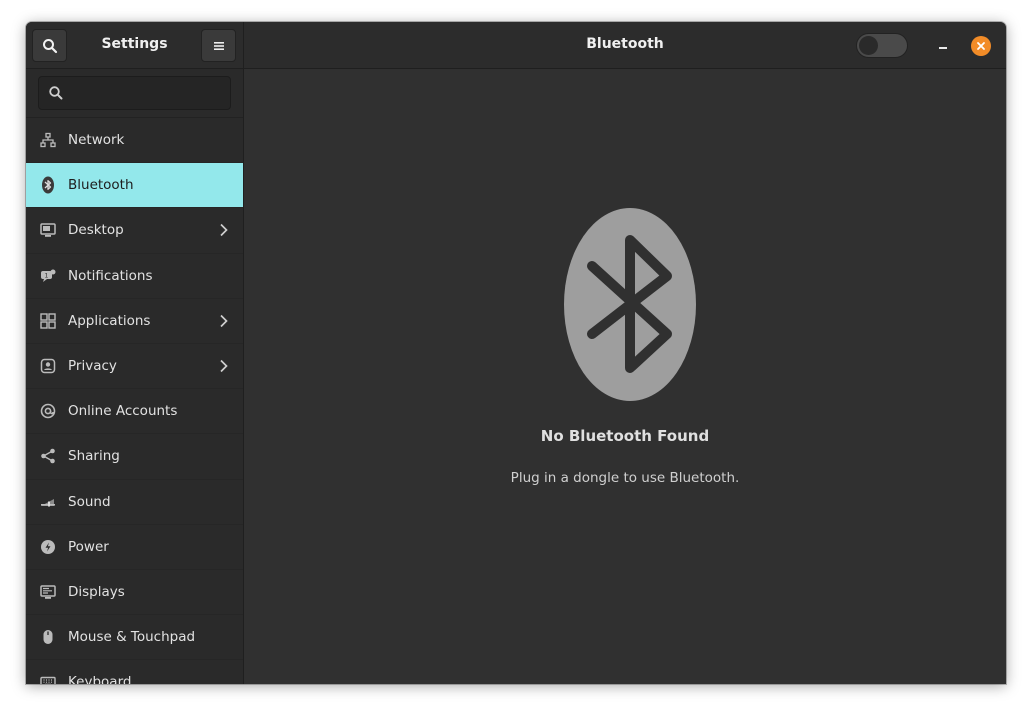 This screenshot has width=1032, height=712. I want to click on sidebar-item-sound: Sound, so click(134, 502).